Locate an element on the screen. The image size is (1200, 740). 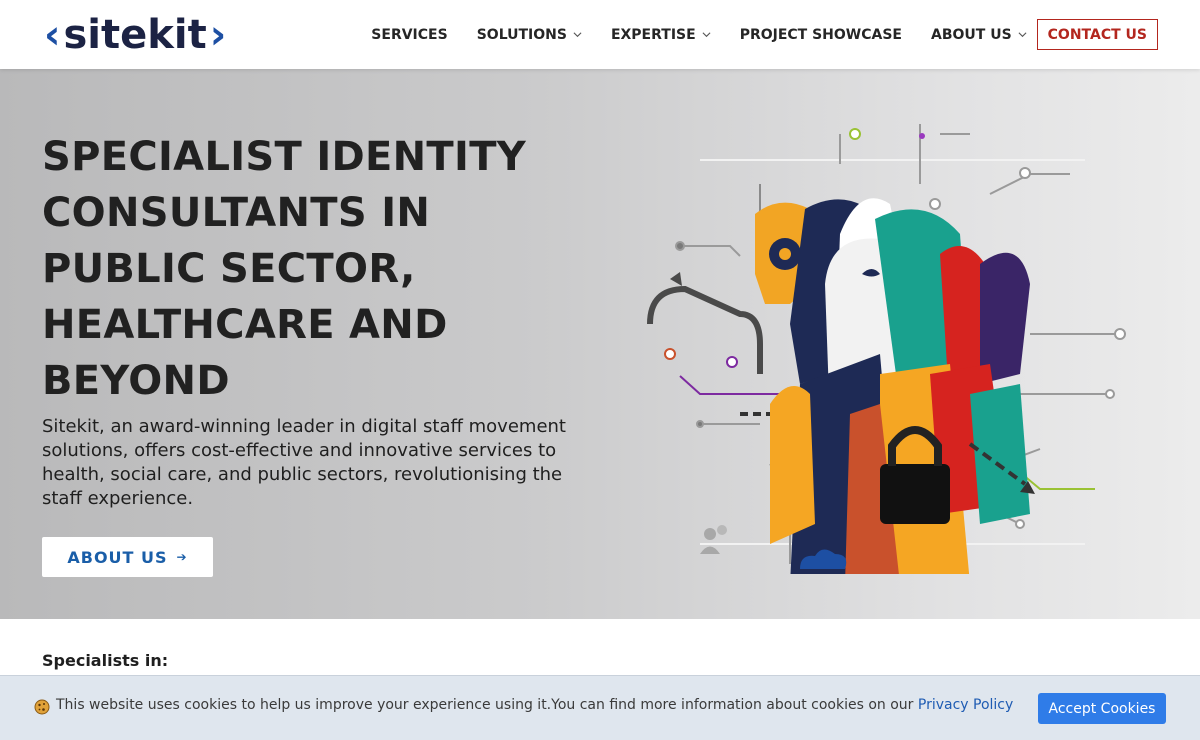
contact-us-label: CONTACT US is located at coordinates (1097, 34).